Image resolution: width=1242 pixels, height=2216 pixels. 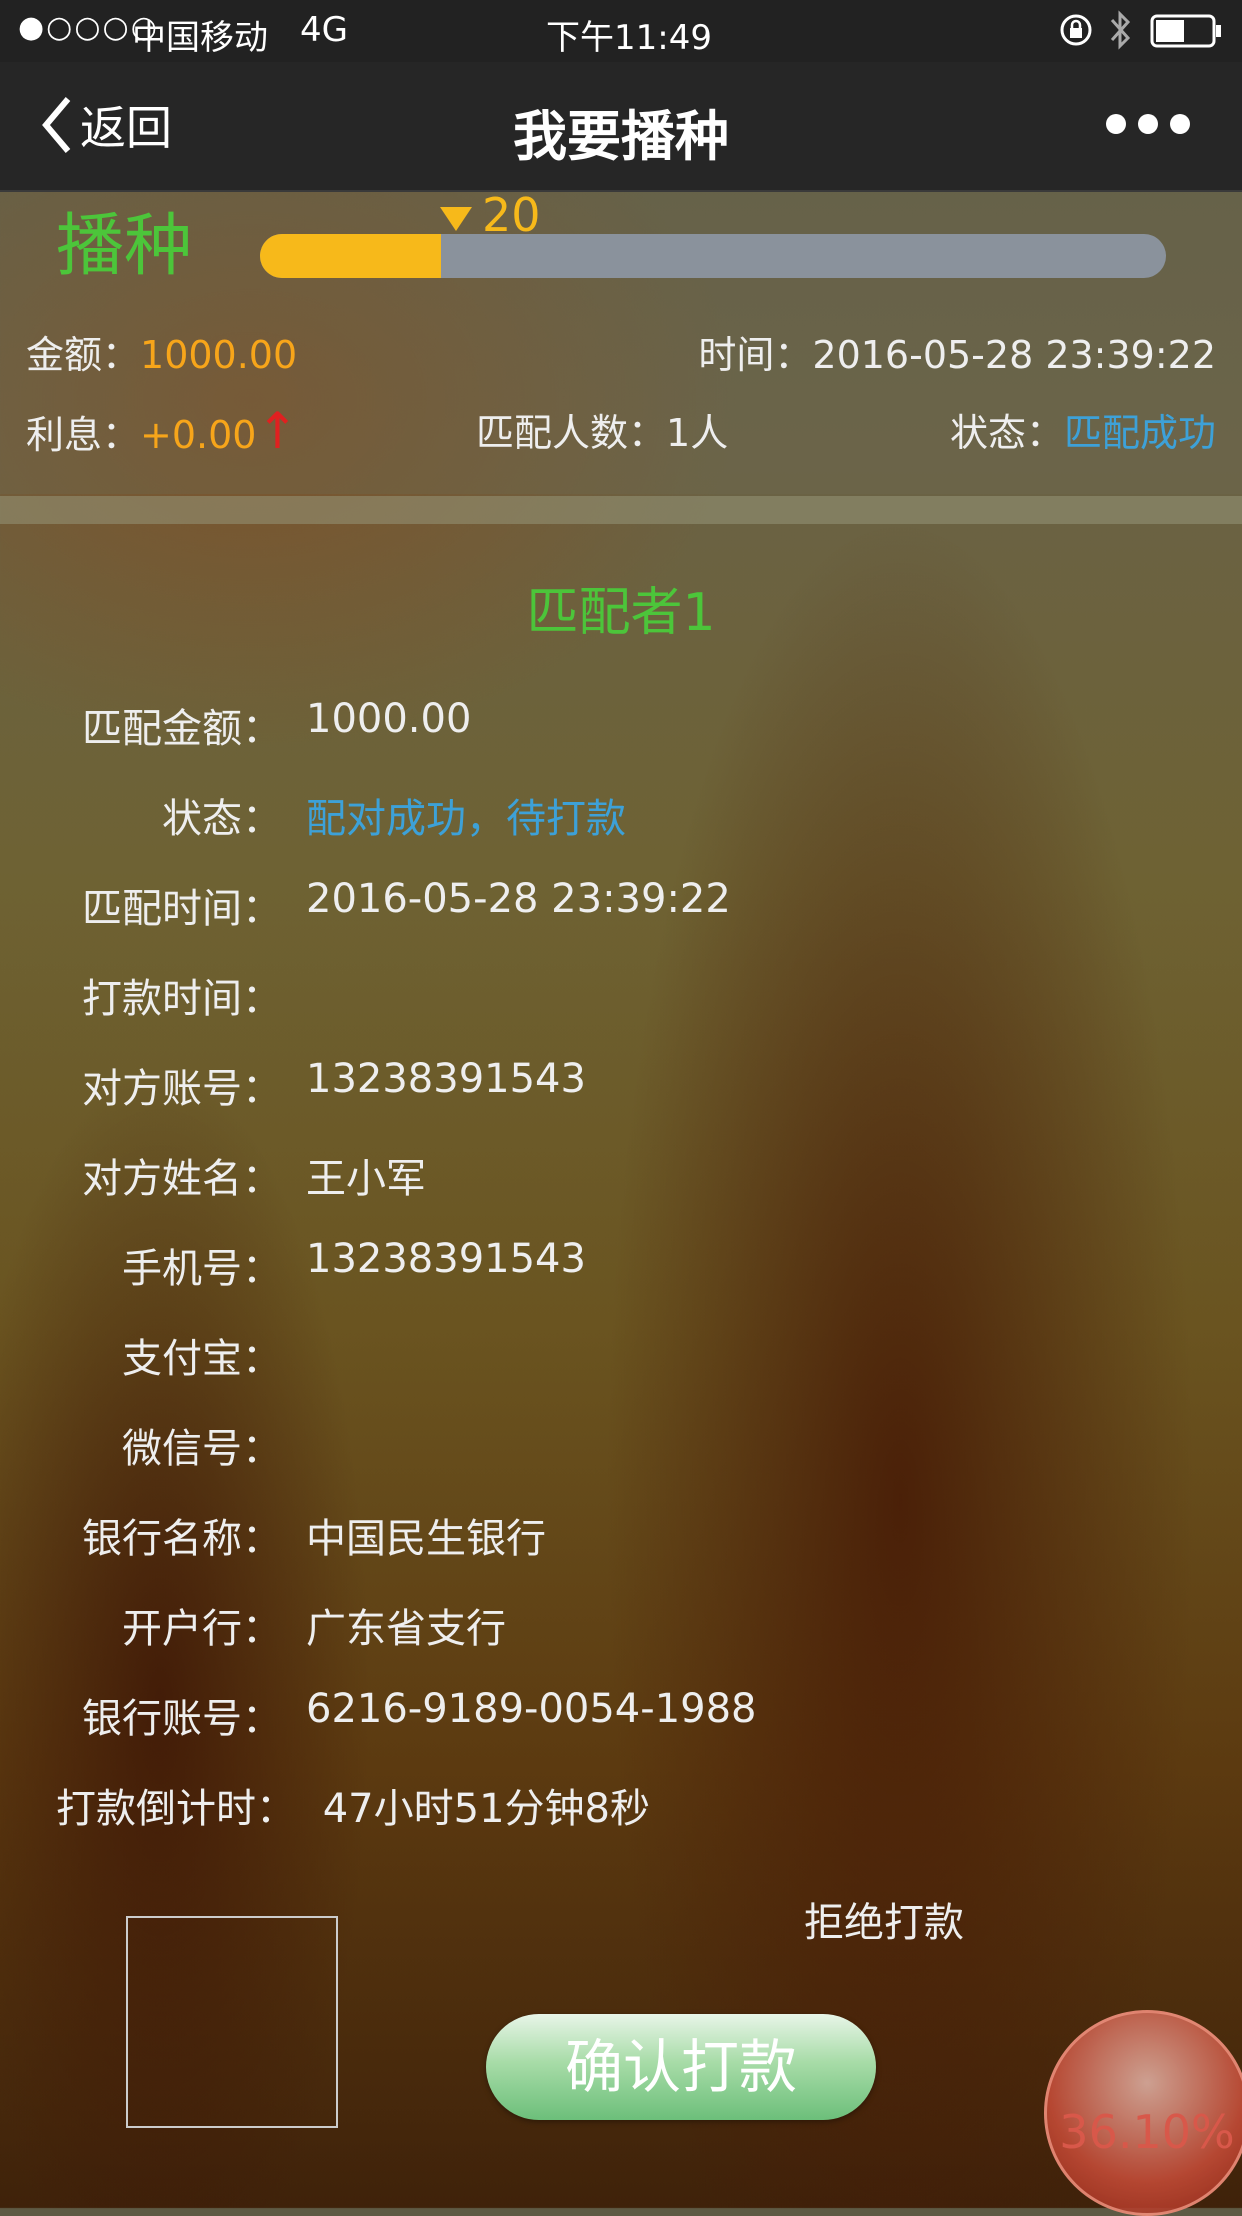 What do you see at coordinates (1014, 355) in the screenshot?
I see `time-value: 2016-05-28 23:39:22` at bounding box center [1014, 355].